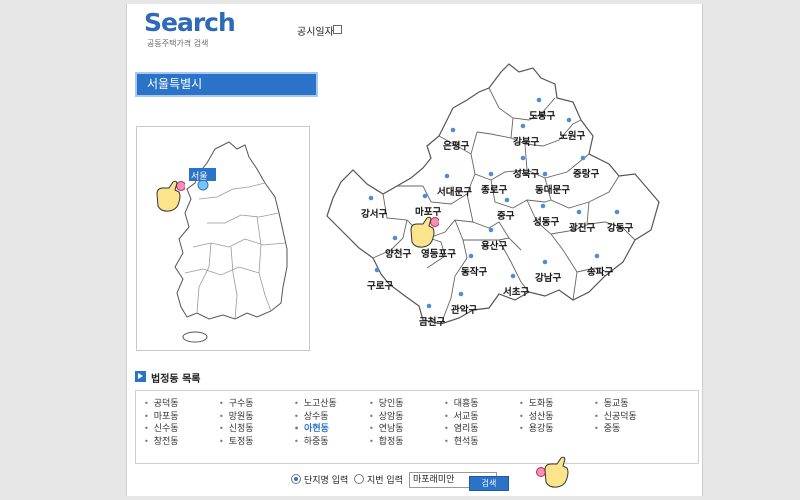 Image resolution: width=800 pixels, height=500 pixels. I want to click on dong-item: 토정동, so click(256, 442).